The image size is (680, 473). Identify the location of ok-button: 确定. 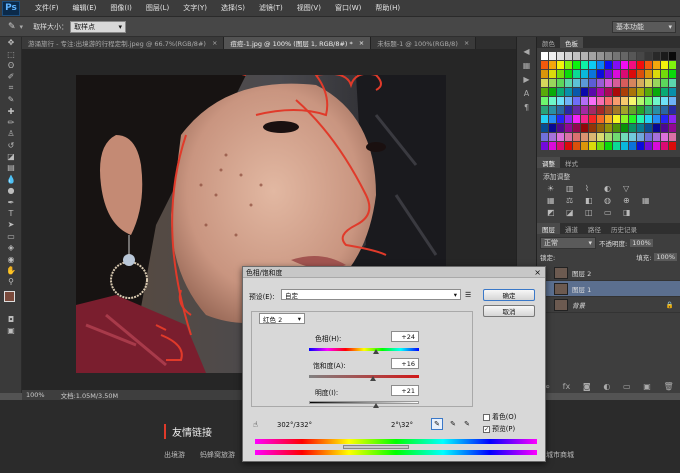
(509, 295).